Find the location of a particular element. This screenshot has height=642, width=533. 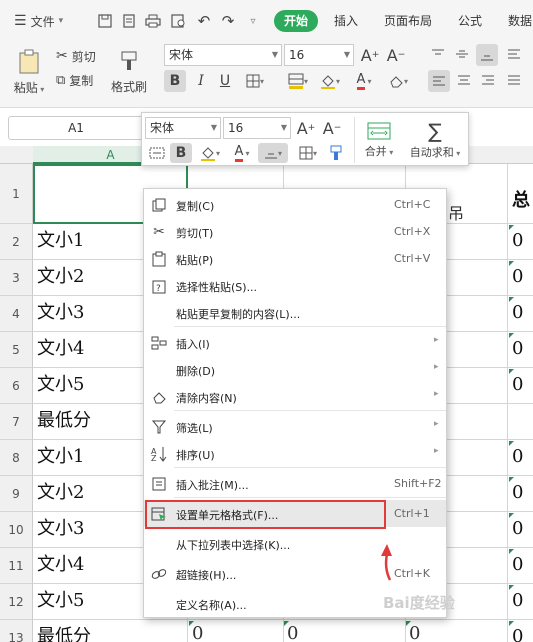

row-header: 10 is located at coordinates (16, 530).